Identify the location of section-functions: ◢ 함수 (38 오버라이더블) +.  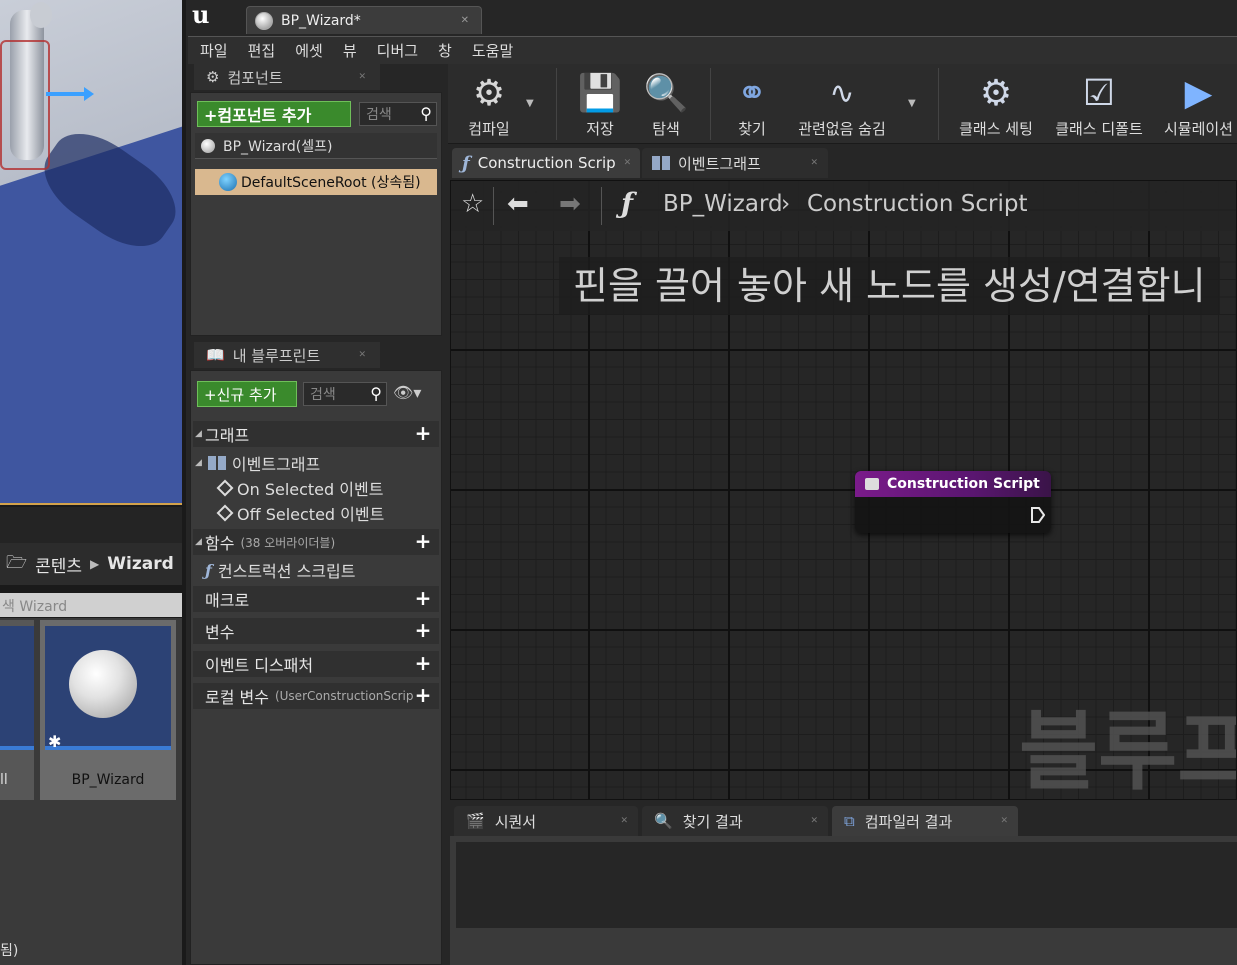
(316, 542).